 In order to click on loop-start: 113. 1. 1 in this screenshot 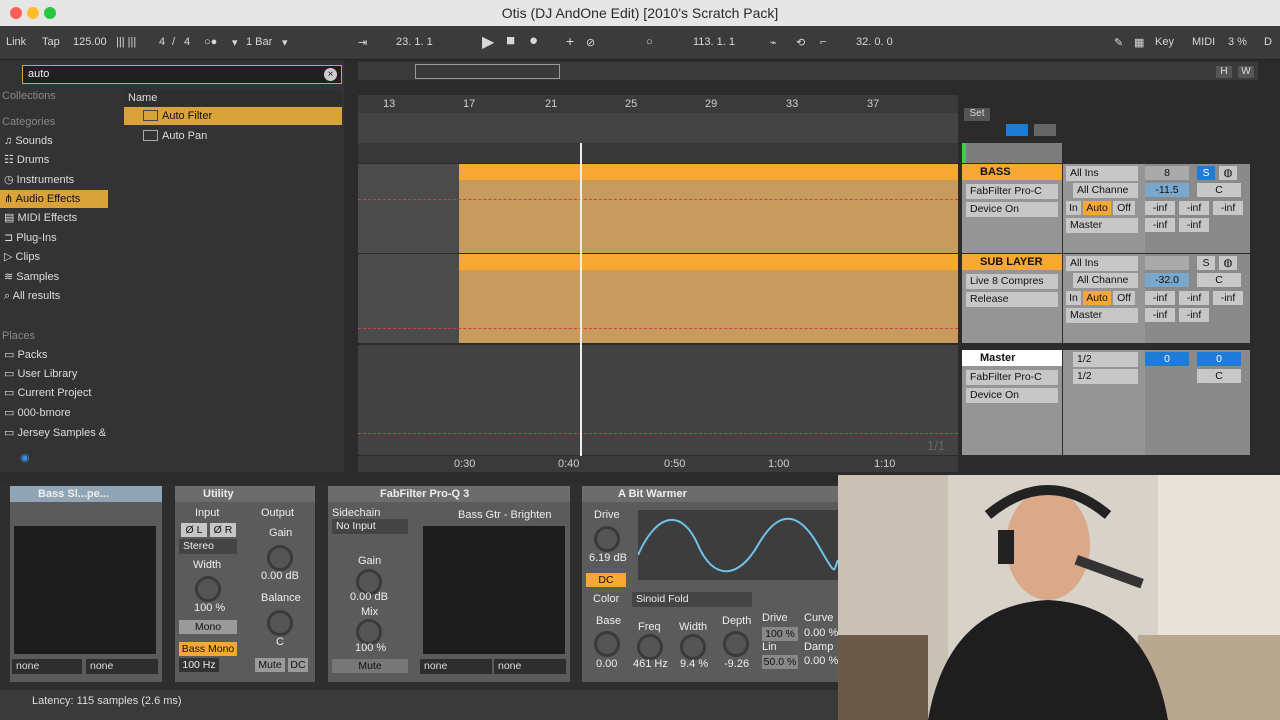, I will do `click(714, 42)`.